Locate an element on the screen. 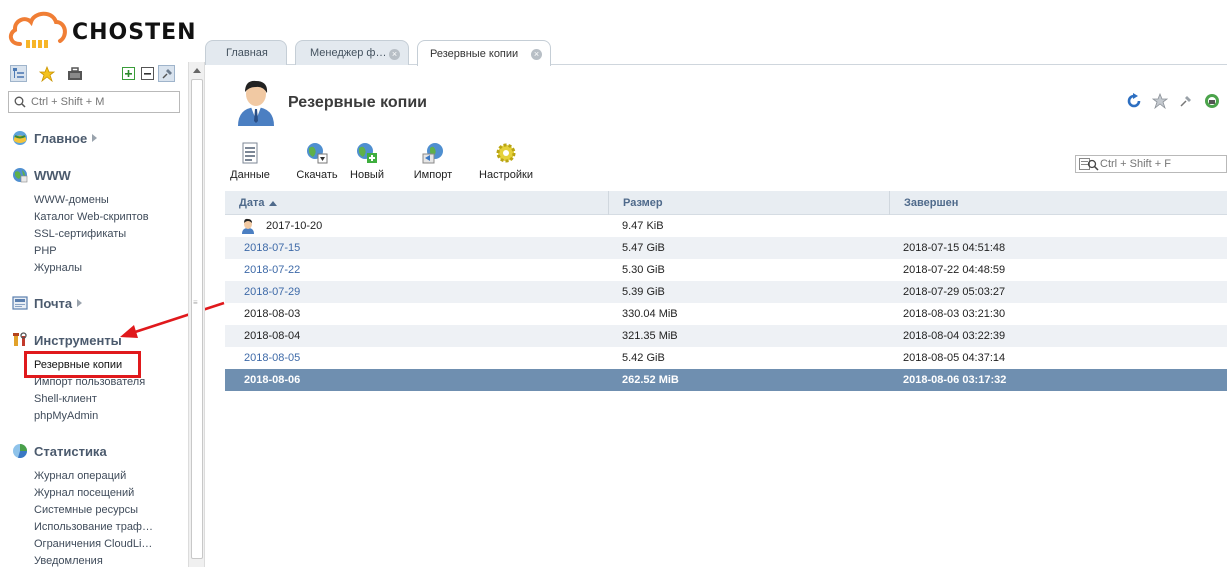 The width and height of the screenshot is (1227, 567). cell-finished: 2018-07-29 05:03:27 is located at coordinates (954, 292).